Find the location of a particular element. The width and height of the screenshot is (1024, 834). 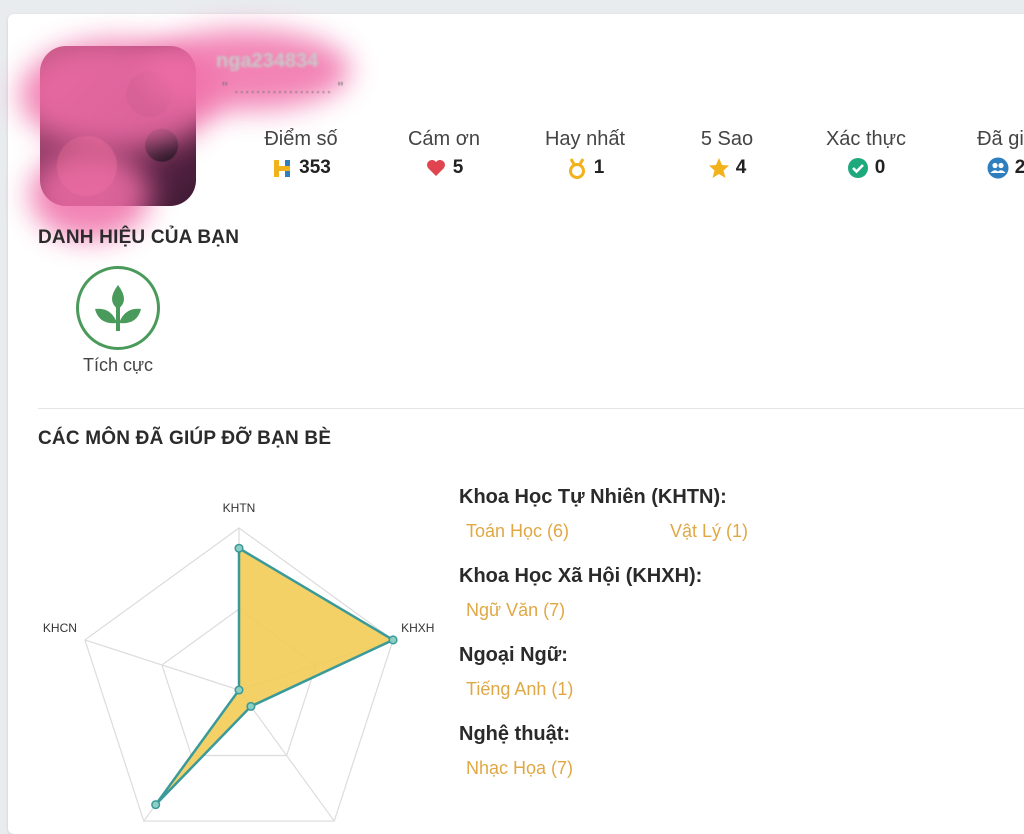

badge-active is located at coordinates (118, 308).